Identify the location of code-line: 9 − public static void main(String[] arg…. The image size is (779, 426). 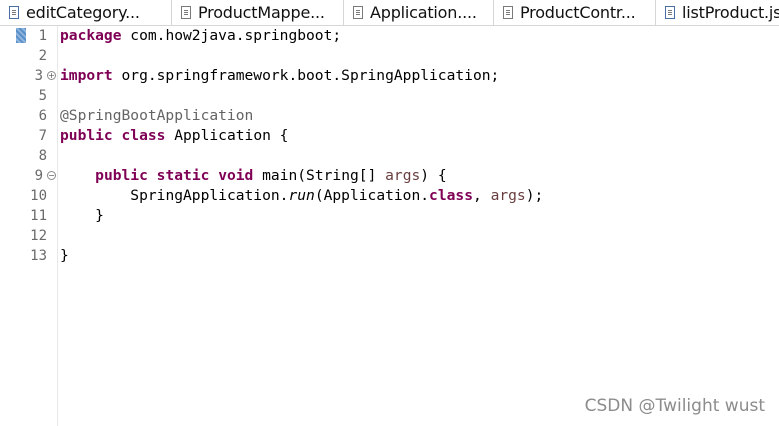
(389, 176).